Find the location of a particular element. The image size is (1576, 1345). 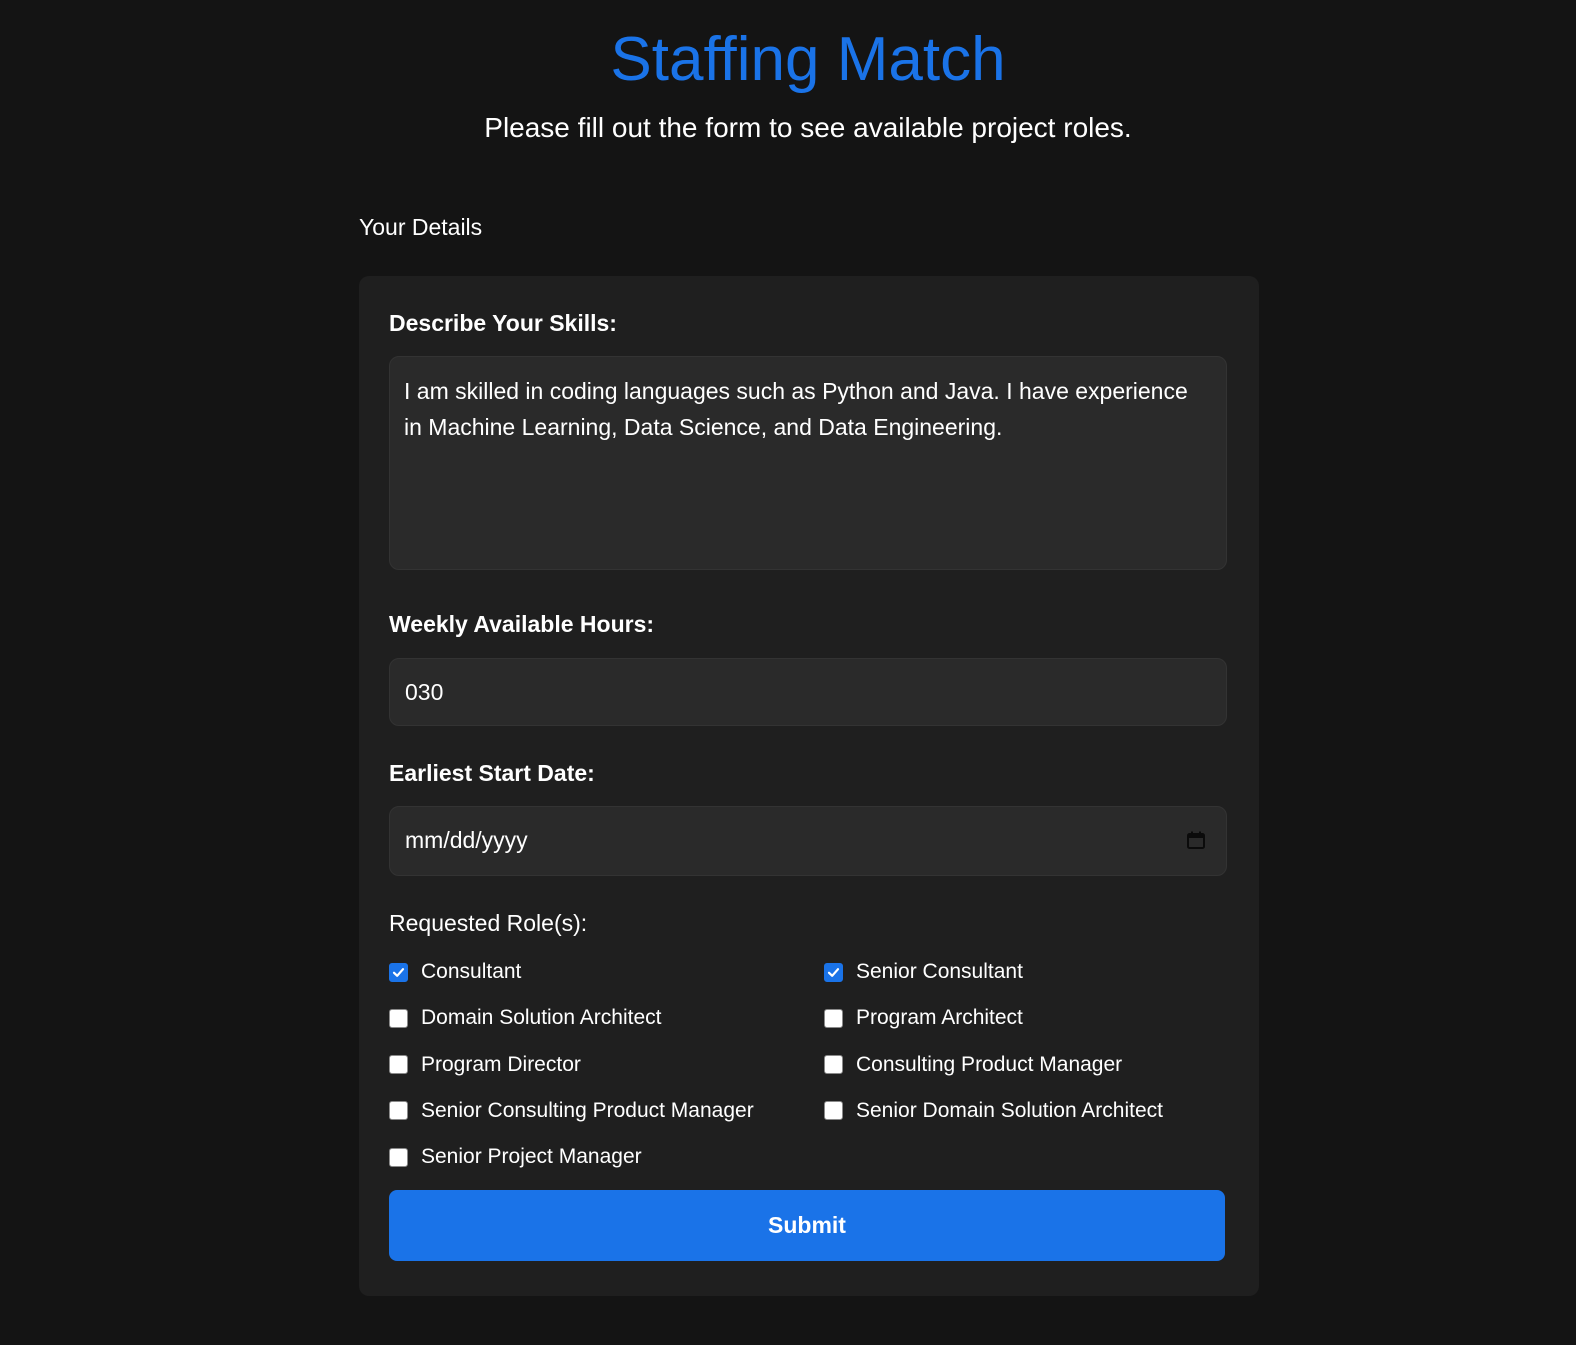

hours-input: 030 is located at coordinates (808, 692).